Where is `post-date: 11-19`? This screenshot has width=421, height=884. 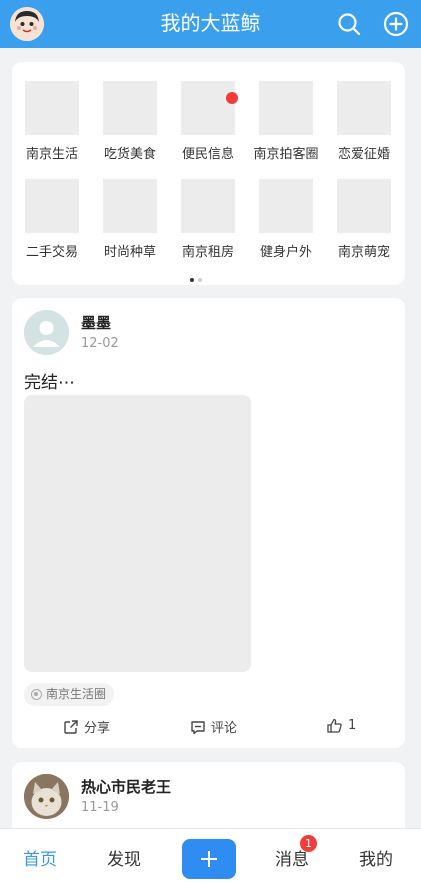
post-date: 11-19 is located at coordinates (100, 807).